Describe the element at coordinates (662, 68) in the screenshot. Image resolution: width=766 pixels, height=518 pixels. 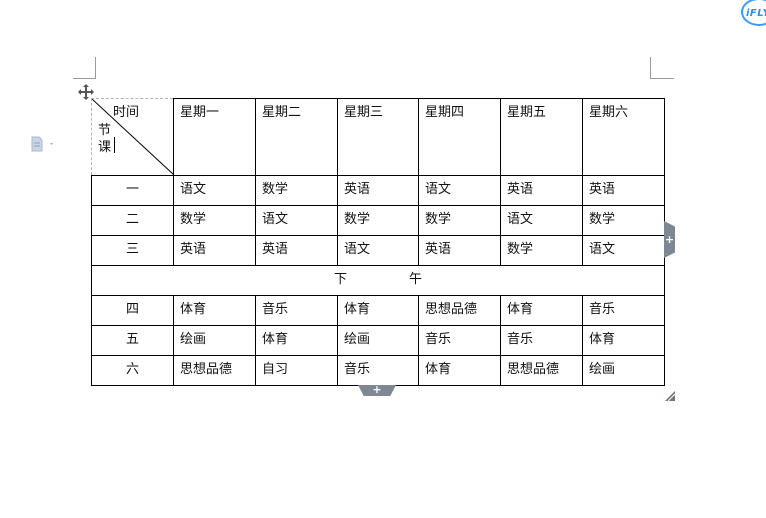
I see `page-corner-top-right` at that location.